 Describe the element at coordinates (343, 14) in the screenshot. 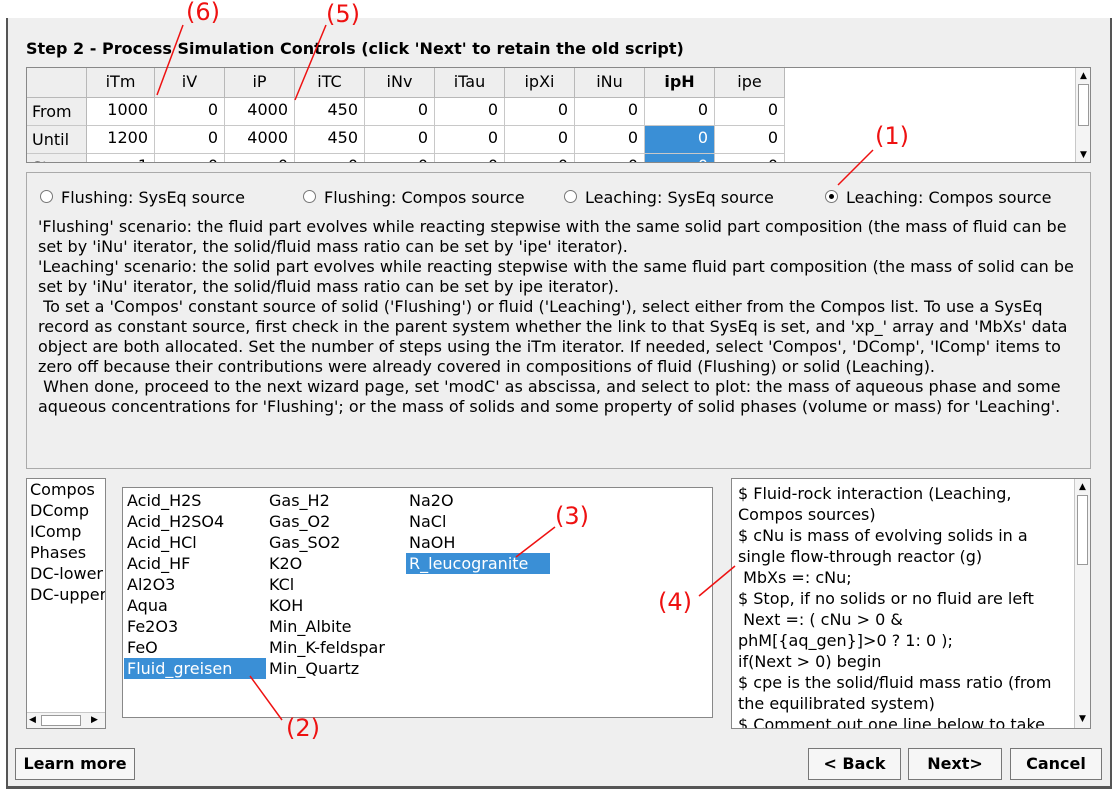

I see `annotation-label-5: (5)` at that location.